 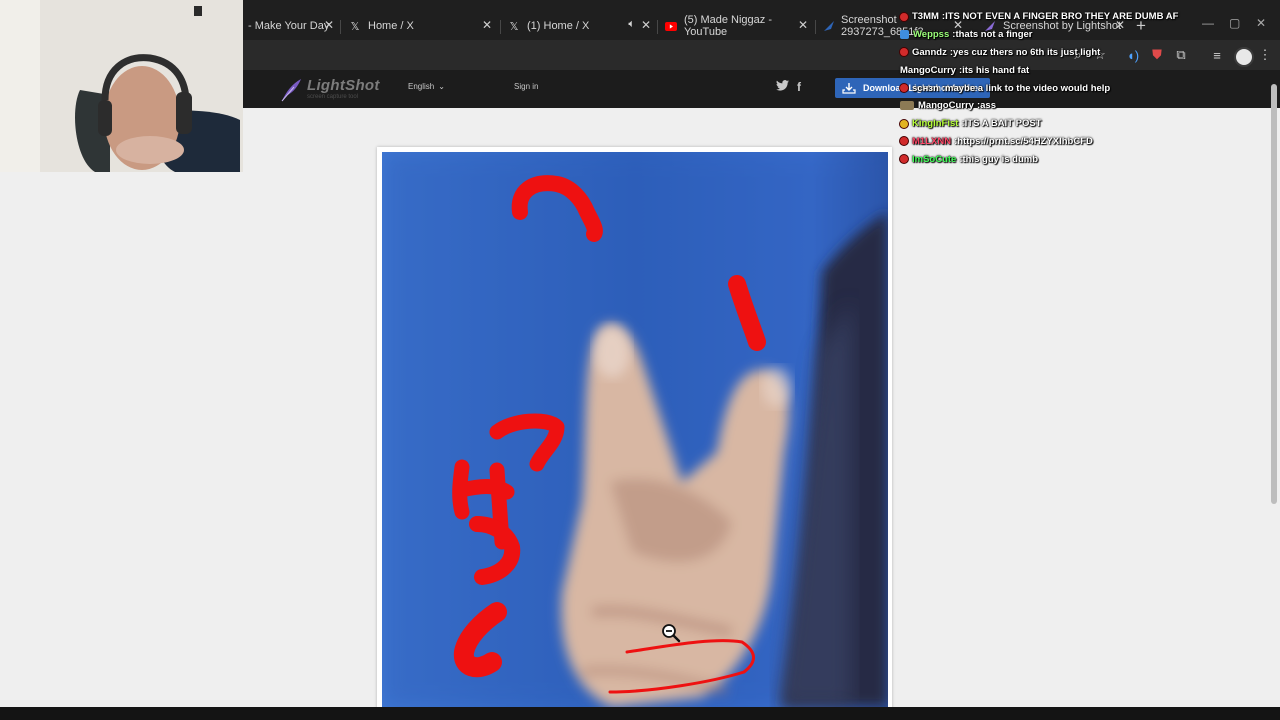 I want to click on close-window-icon: ✕, so click(x=1261, y=23).